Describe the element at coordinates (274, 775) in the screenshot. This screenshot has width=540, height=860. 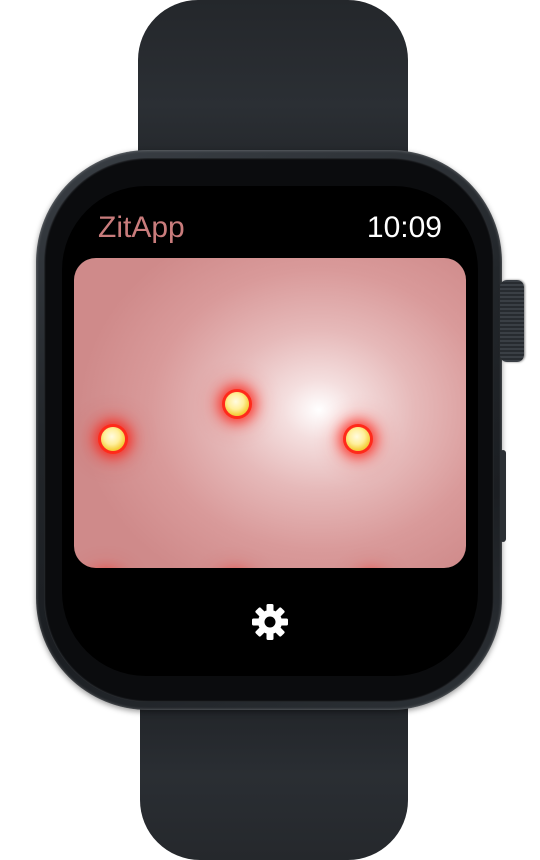
I see `watch-band-bottom` at that location.